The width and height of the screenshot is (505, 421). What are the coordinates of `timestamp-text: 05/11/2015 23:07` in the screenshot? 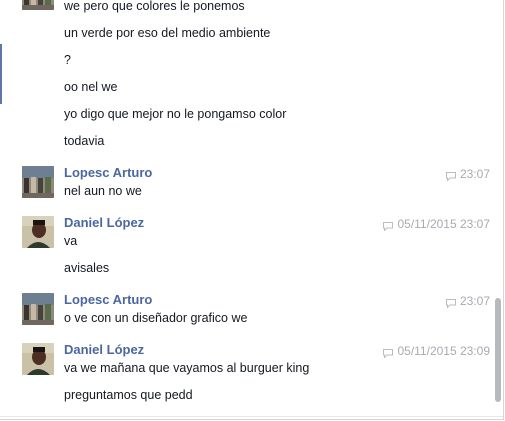 It's located at (443, 224).